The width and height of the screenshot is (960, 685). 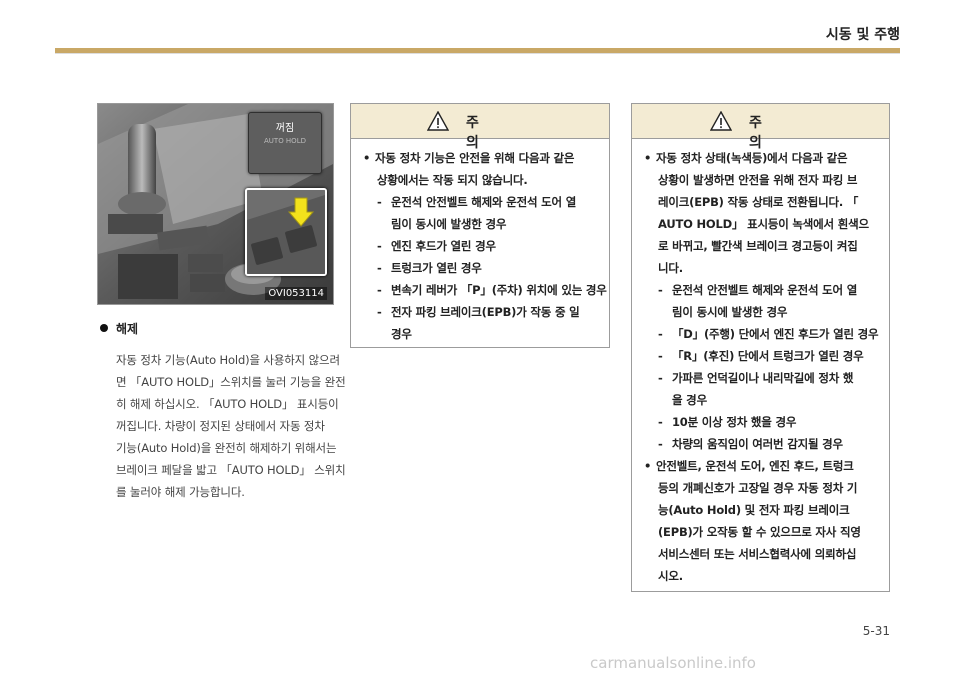 I want to click on caution-row: 등의 개폐신호가 고장일 경우 자동 정차 기, so click(x=755, y=488).